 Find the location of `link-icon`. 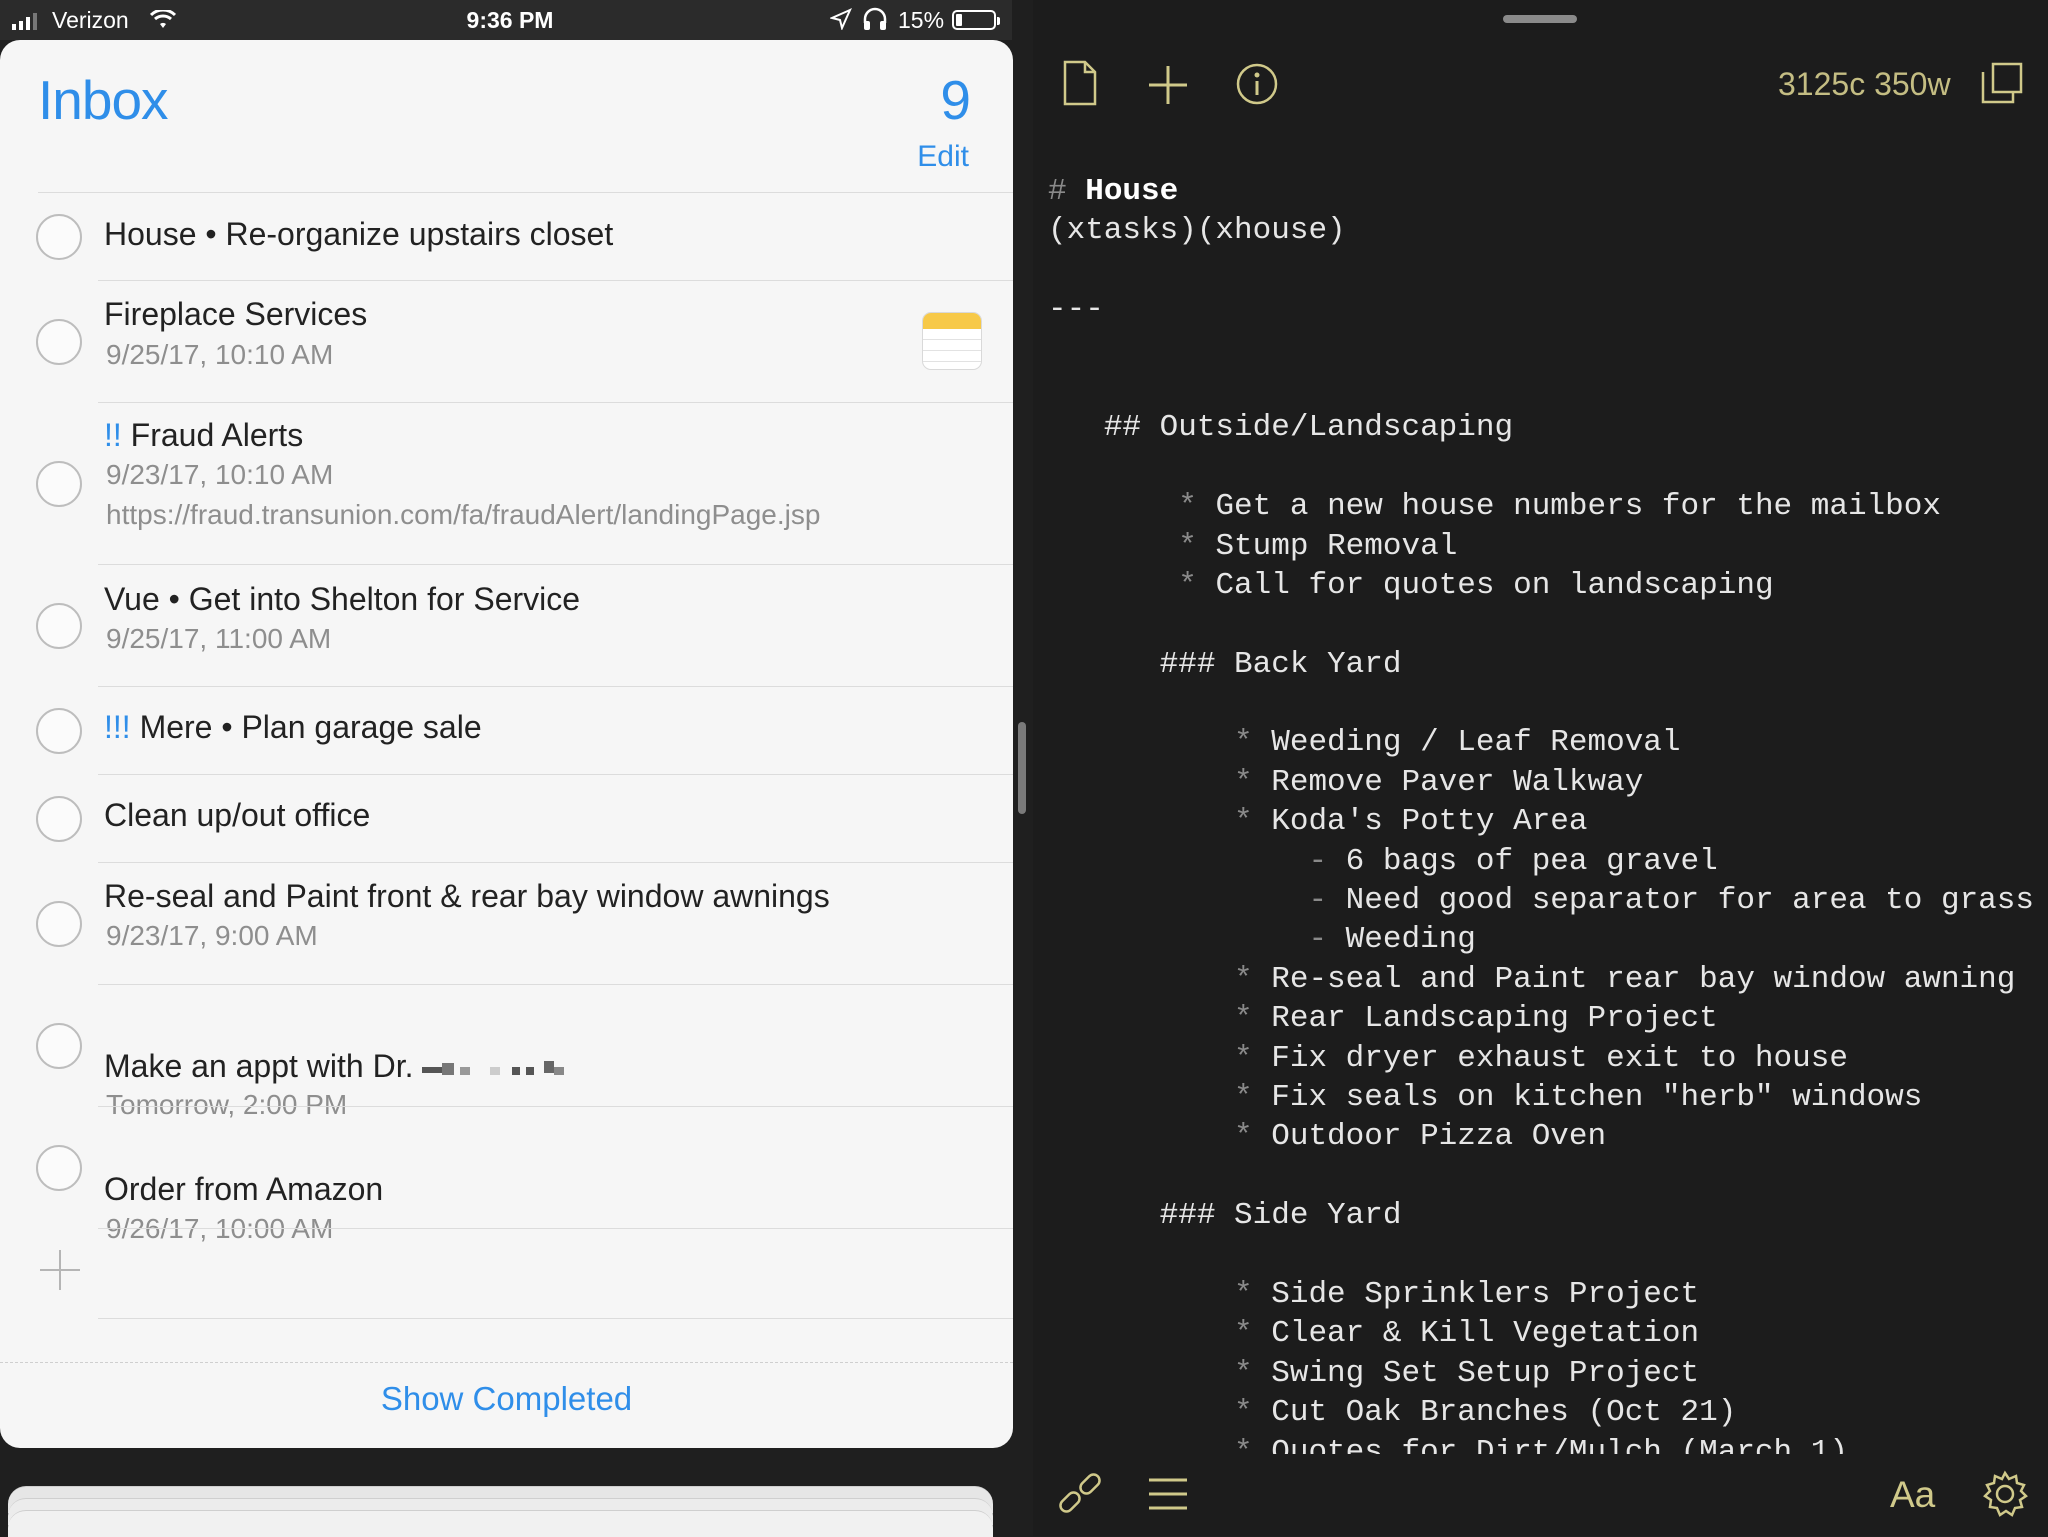

link-icon is located at coordinates (1080, 1497).